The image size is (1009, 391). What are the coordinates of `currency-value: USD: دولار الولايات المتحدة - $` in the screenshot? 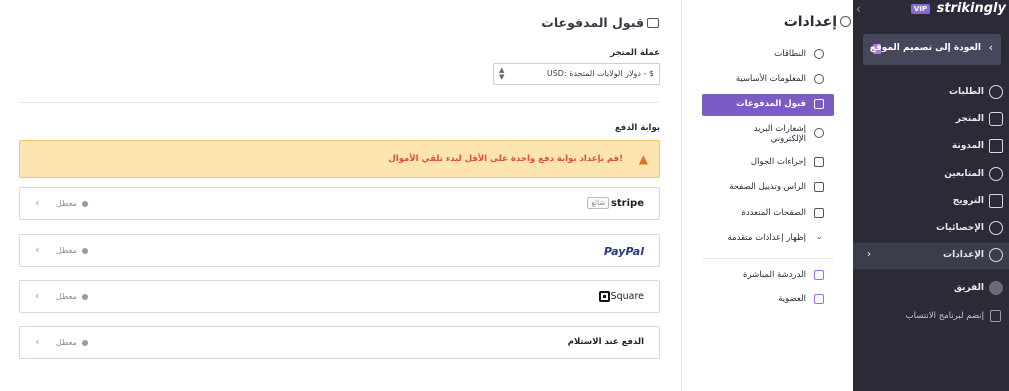 It's located at (600, 73).